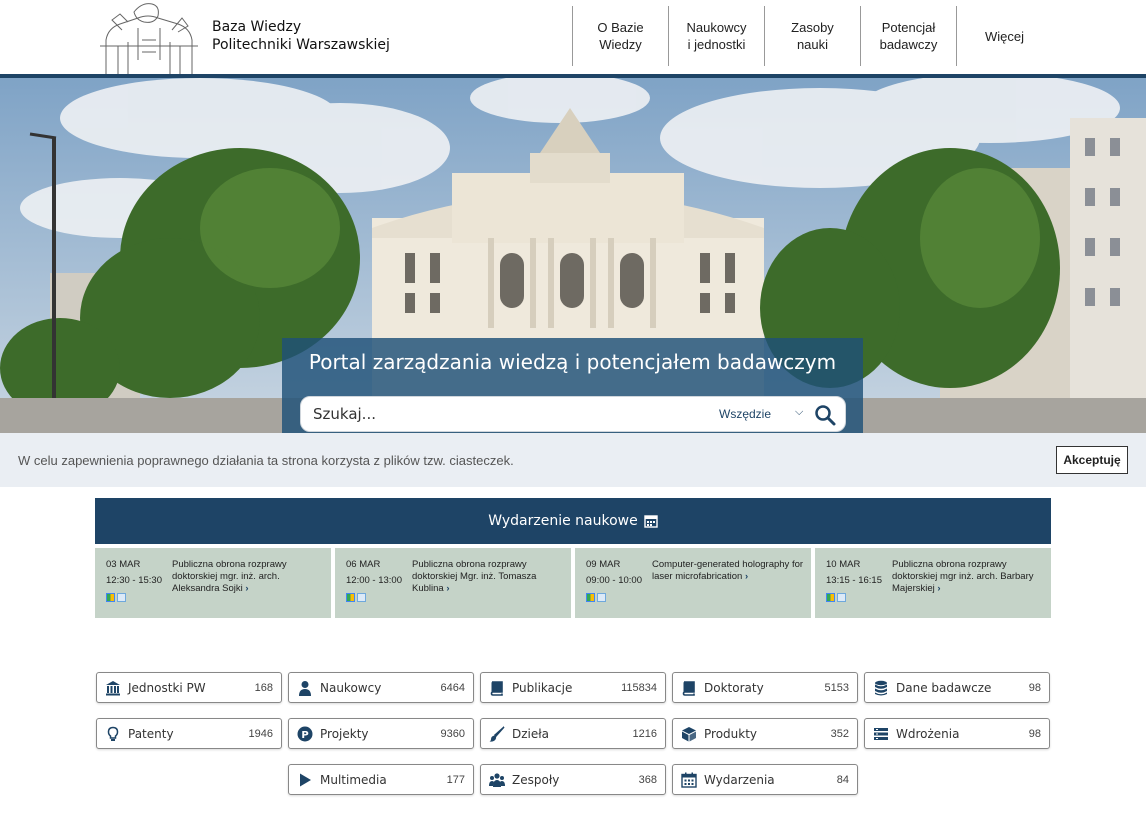 This screenshot has width=1146, height=822. Describe the element at coordinates (151, 734) in the screenshot. I see `category-label: Patenty` at that location.